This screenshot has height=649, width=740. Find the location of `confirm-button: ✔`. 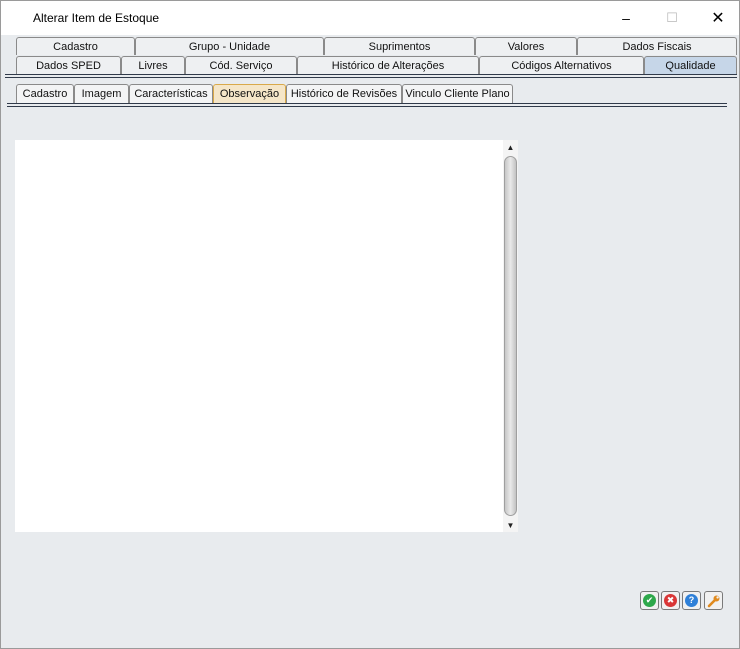

confirm-button: ✔ is located at coordinates (649, 600).